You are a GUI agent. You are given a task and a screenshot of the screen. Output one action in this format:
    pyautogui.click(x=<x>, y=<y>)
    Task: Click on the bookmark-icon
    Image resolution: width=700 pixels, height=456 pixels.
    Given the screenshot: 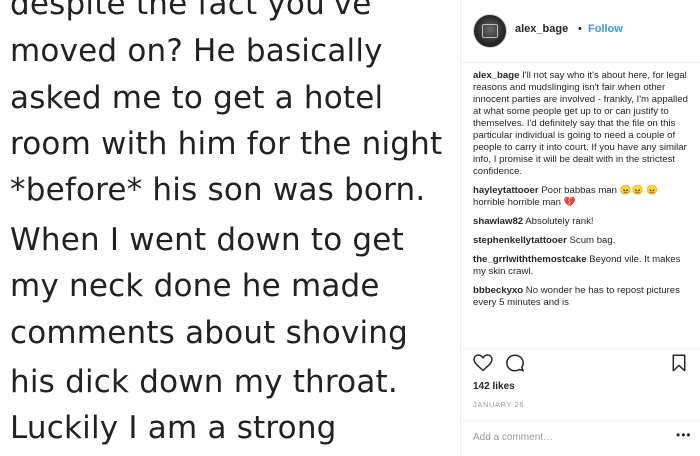 What is the action you would take?
    pyautogui.click(x=679, y=363)
    